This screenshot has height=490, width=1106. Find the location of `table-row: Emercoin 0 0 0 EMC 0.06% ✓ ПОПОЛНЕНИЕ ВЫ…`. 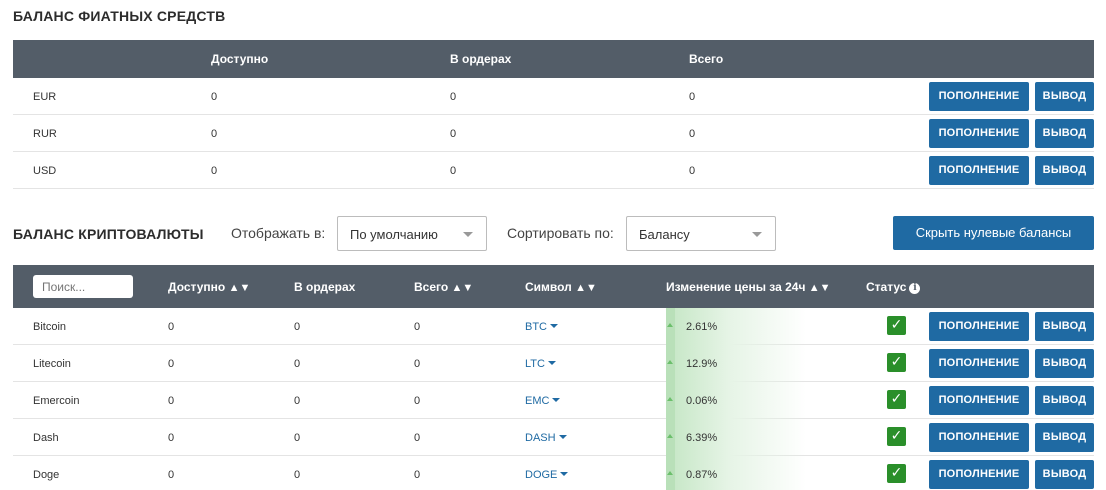

table-row: Emercoin 0 0 0 EMC 0.06% ✓ ПОПОЛНЕНИЕ ВЫ… is located at coordinates (553, 400).